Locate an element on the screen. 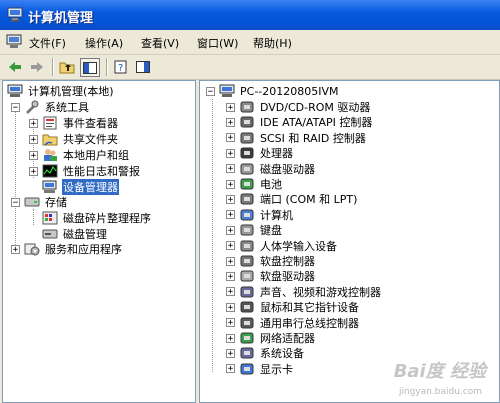  device-category: + 磁盘驱动器 is located at coordinates (271, 169).